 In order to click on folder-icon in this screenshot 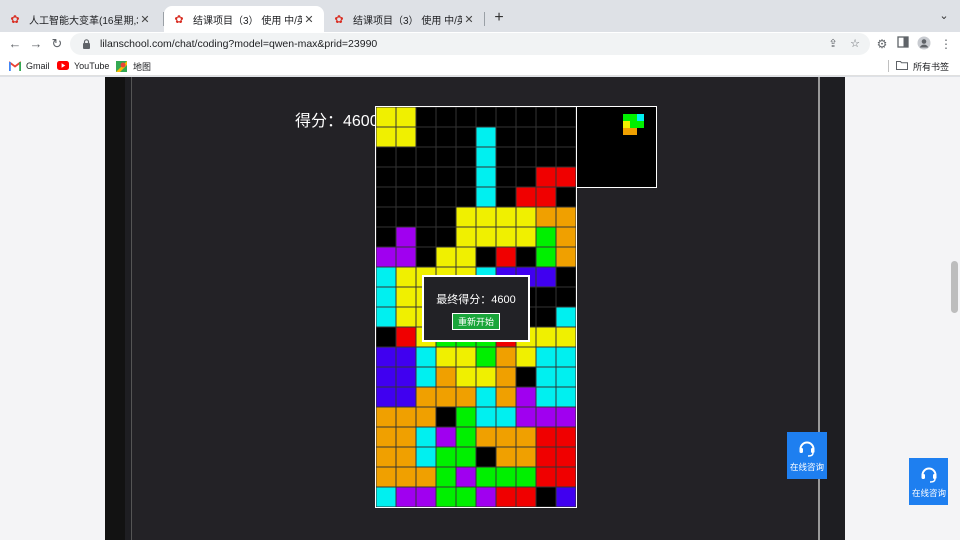, I will do `click(902, 66)`.